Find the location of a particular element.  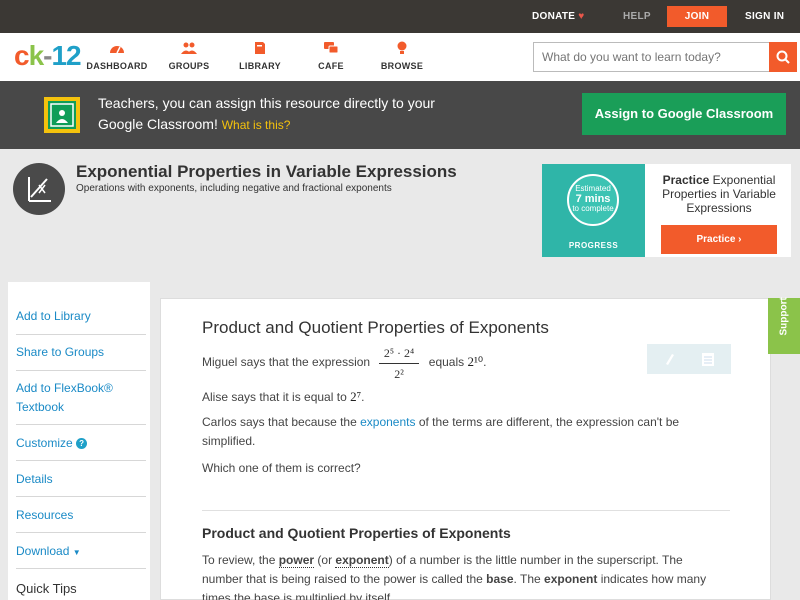

sidebar-item-resources: Resources is located at coordinates (81, 515).